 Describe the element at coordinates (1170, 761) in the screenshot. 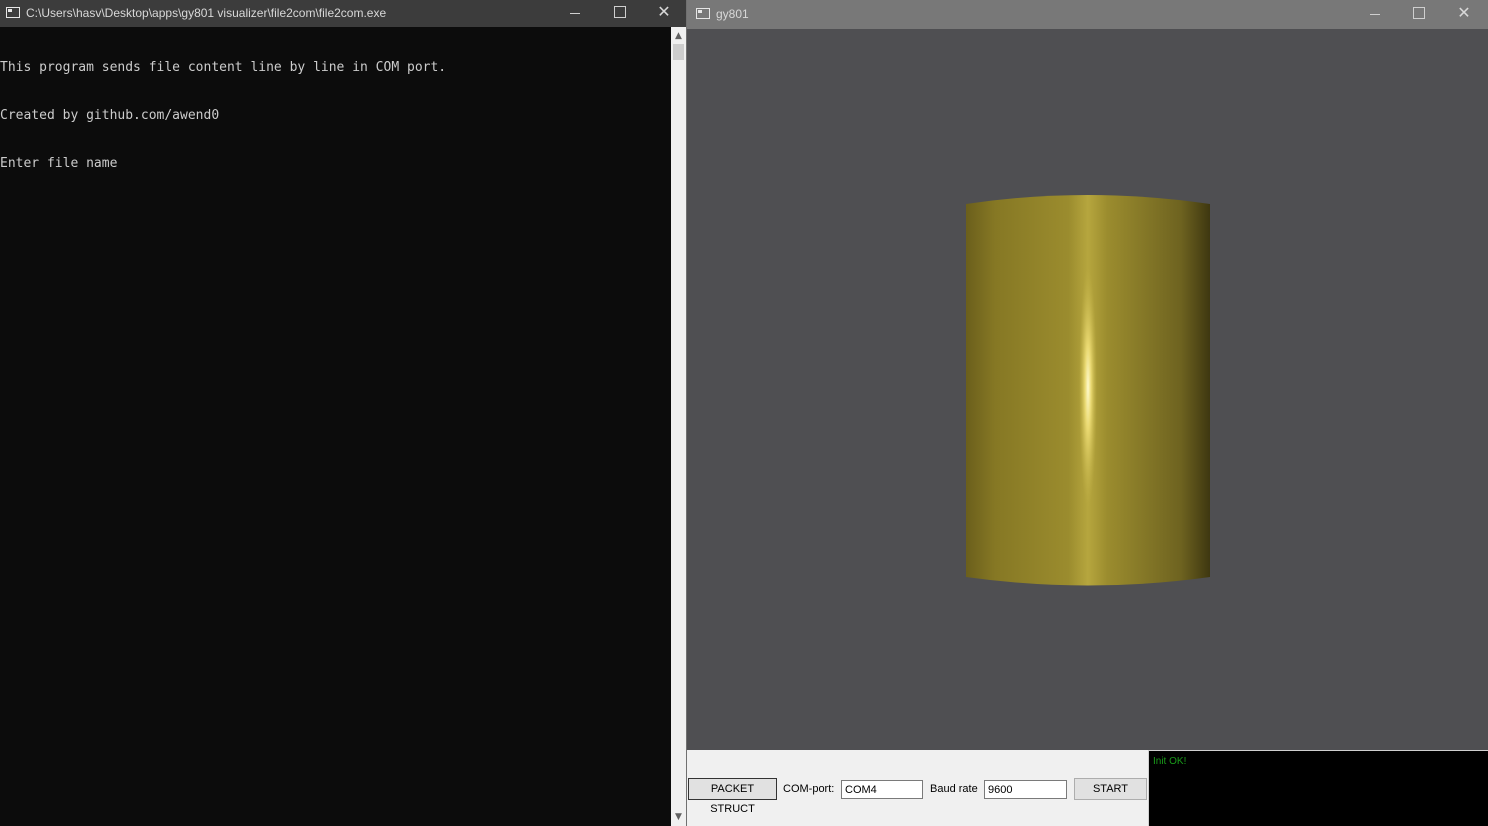

I see `log-text: Init OK!` at that location.